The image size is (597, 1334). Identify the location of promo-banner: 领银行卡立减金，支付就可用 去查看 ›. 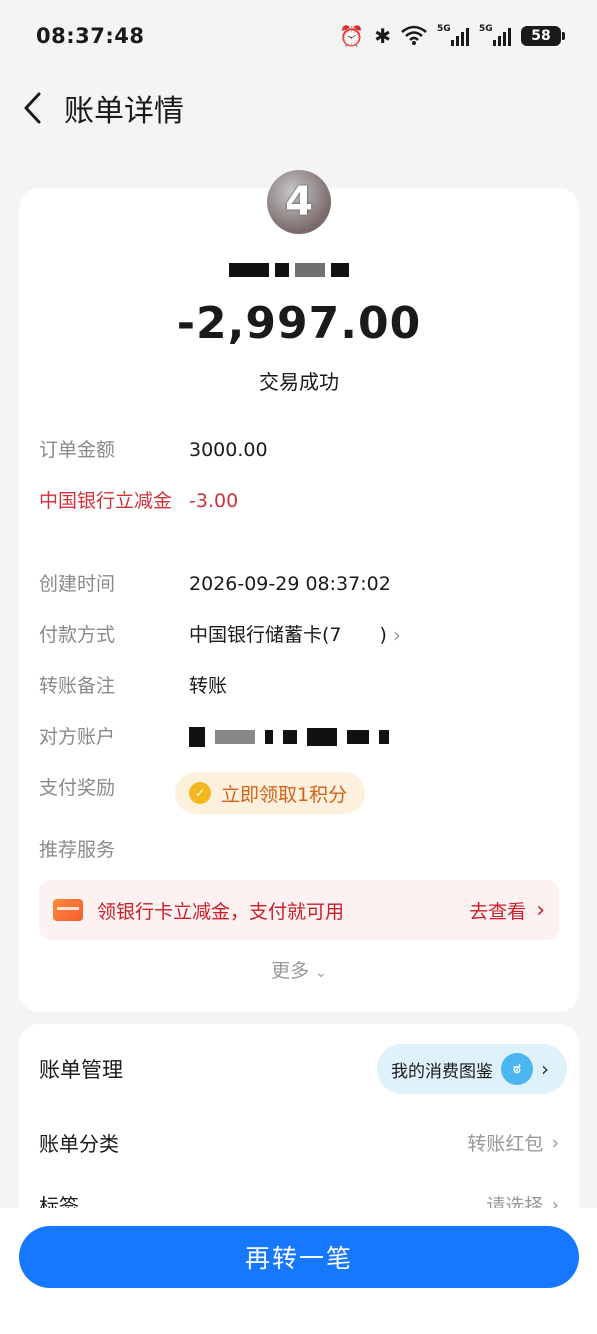
(299, 910).